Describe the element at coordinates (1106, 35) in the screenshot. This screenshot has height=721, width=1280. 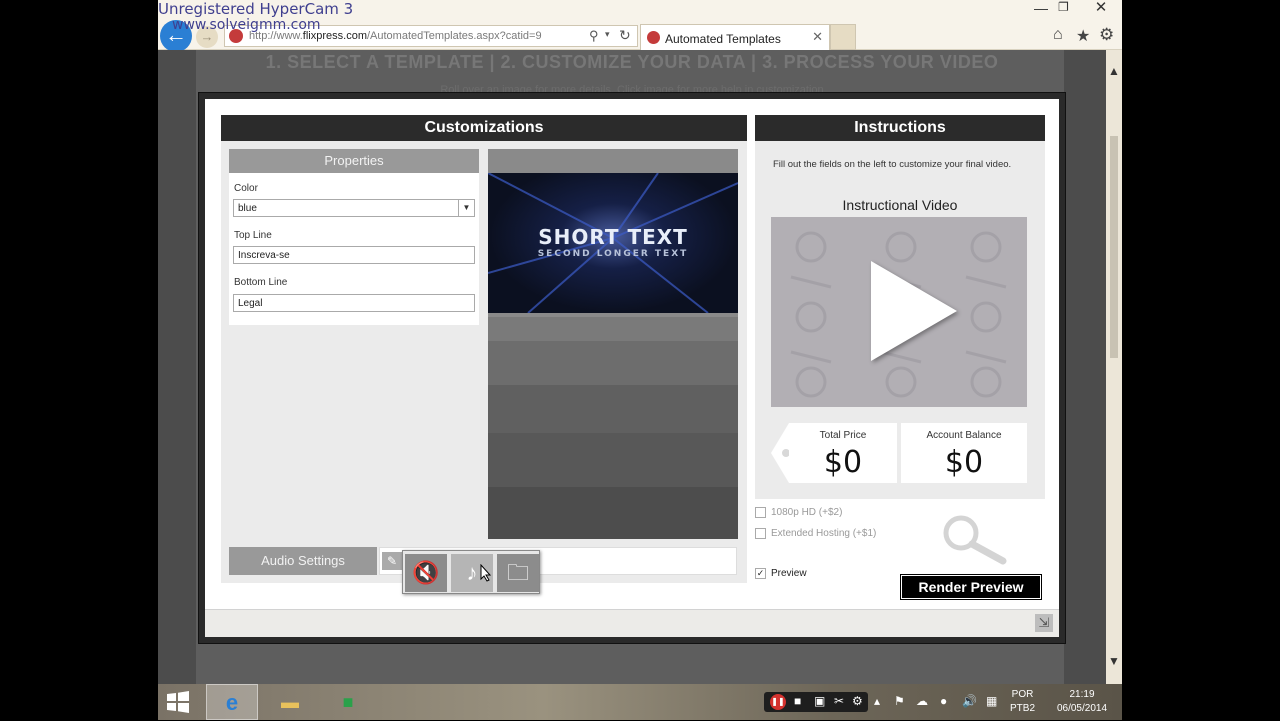
I see `gear-icon: ⚙` at that location.